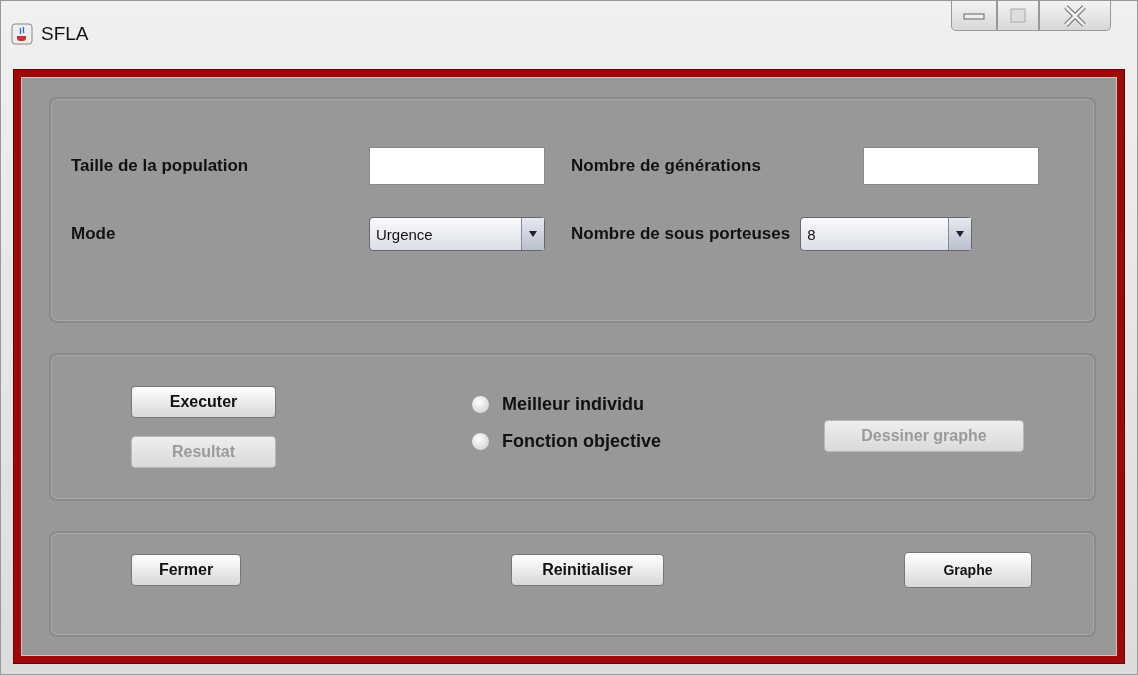 The image size is (1138, 675). What do you see at coordinates (886, 234) in the screenshot?
I see `dropdown: 8` at bounding box center [886, 234].